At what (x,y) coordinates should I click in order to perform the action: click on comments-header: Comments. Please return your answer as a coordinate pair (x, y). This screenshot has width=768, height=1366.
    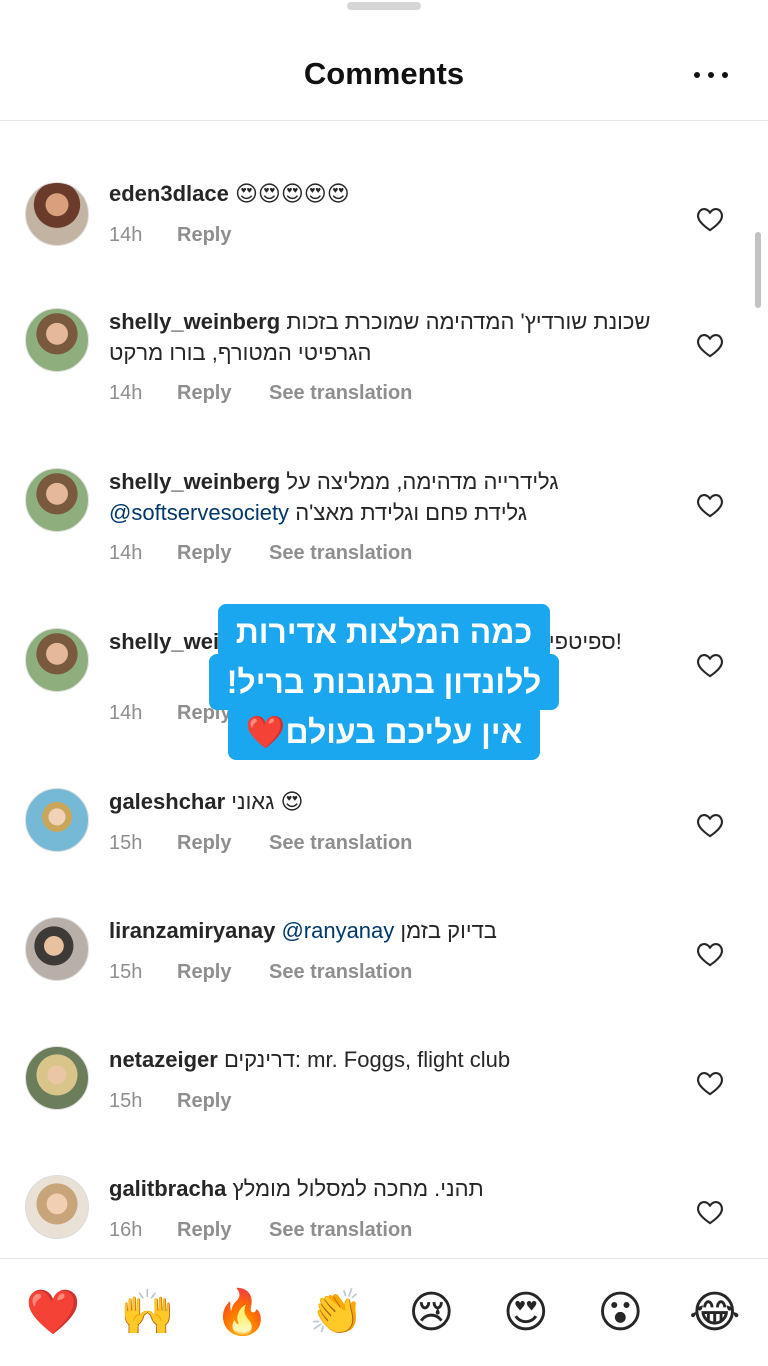
    Looking at the image, I should click on (384, 60).